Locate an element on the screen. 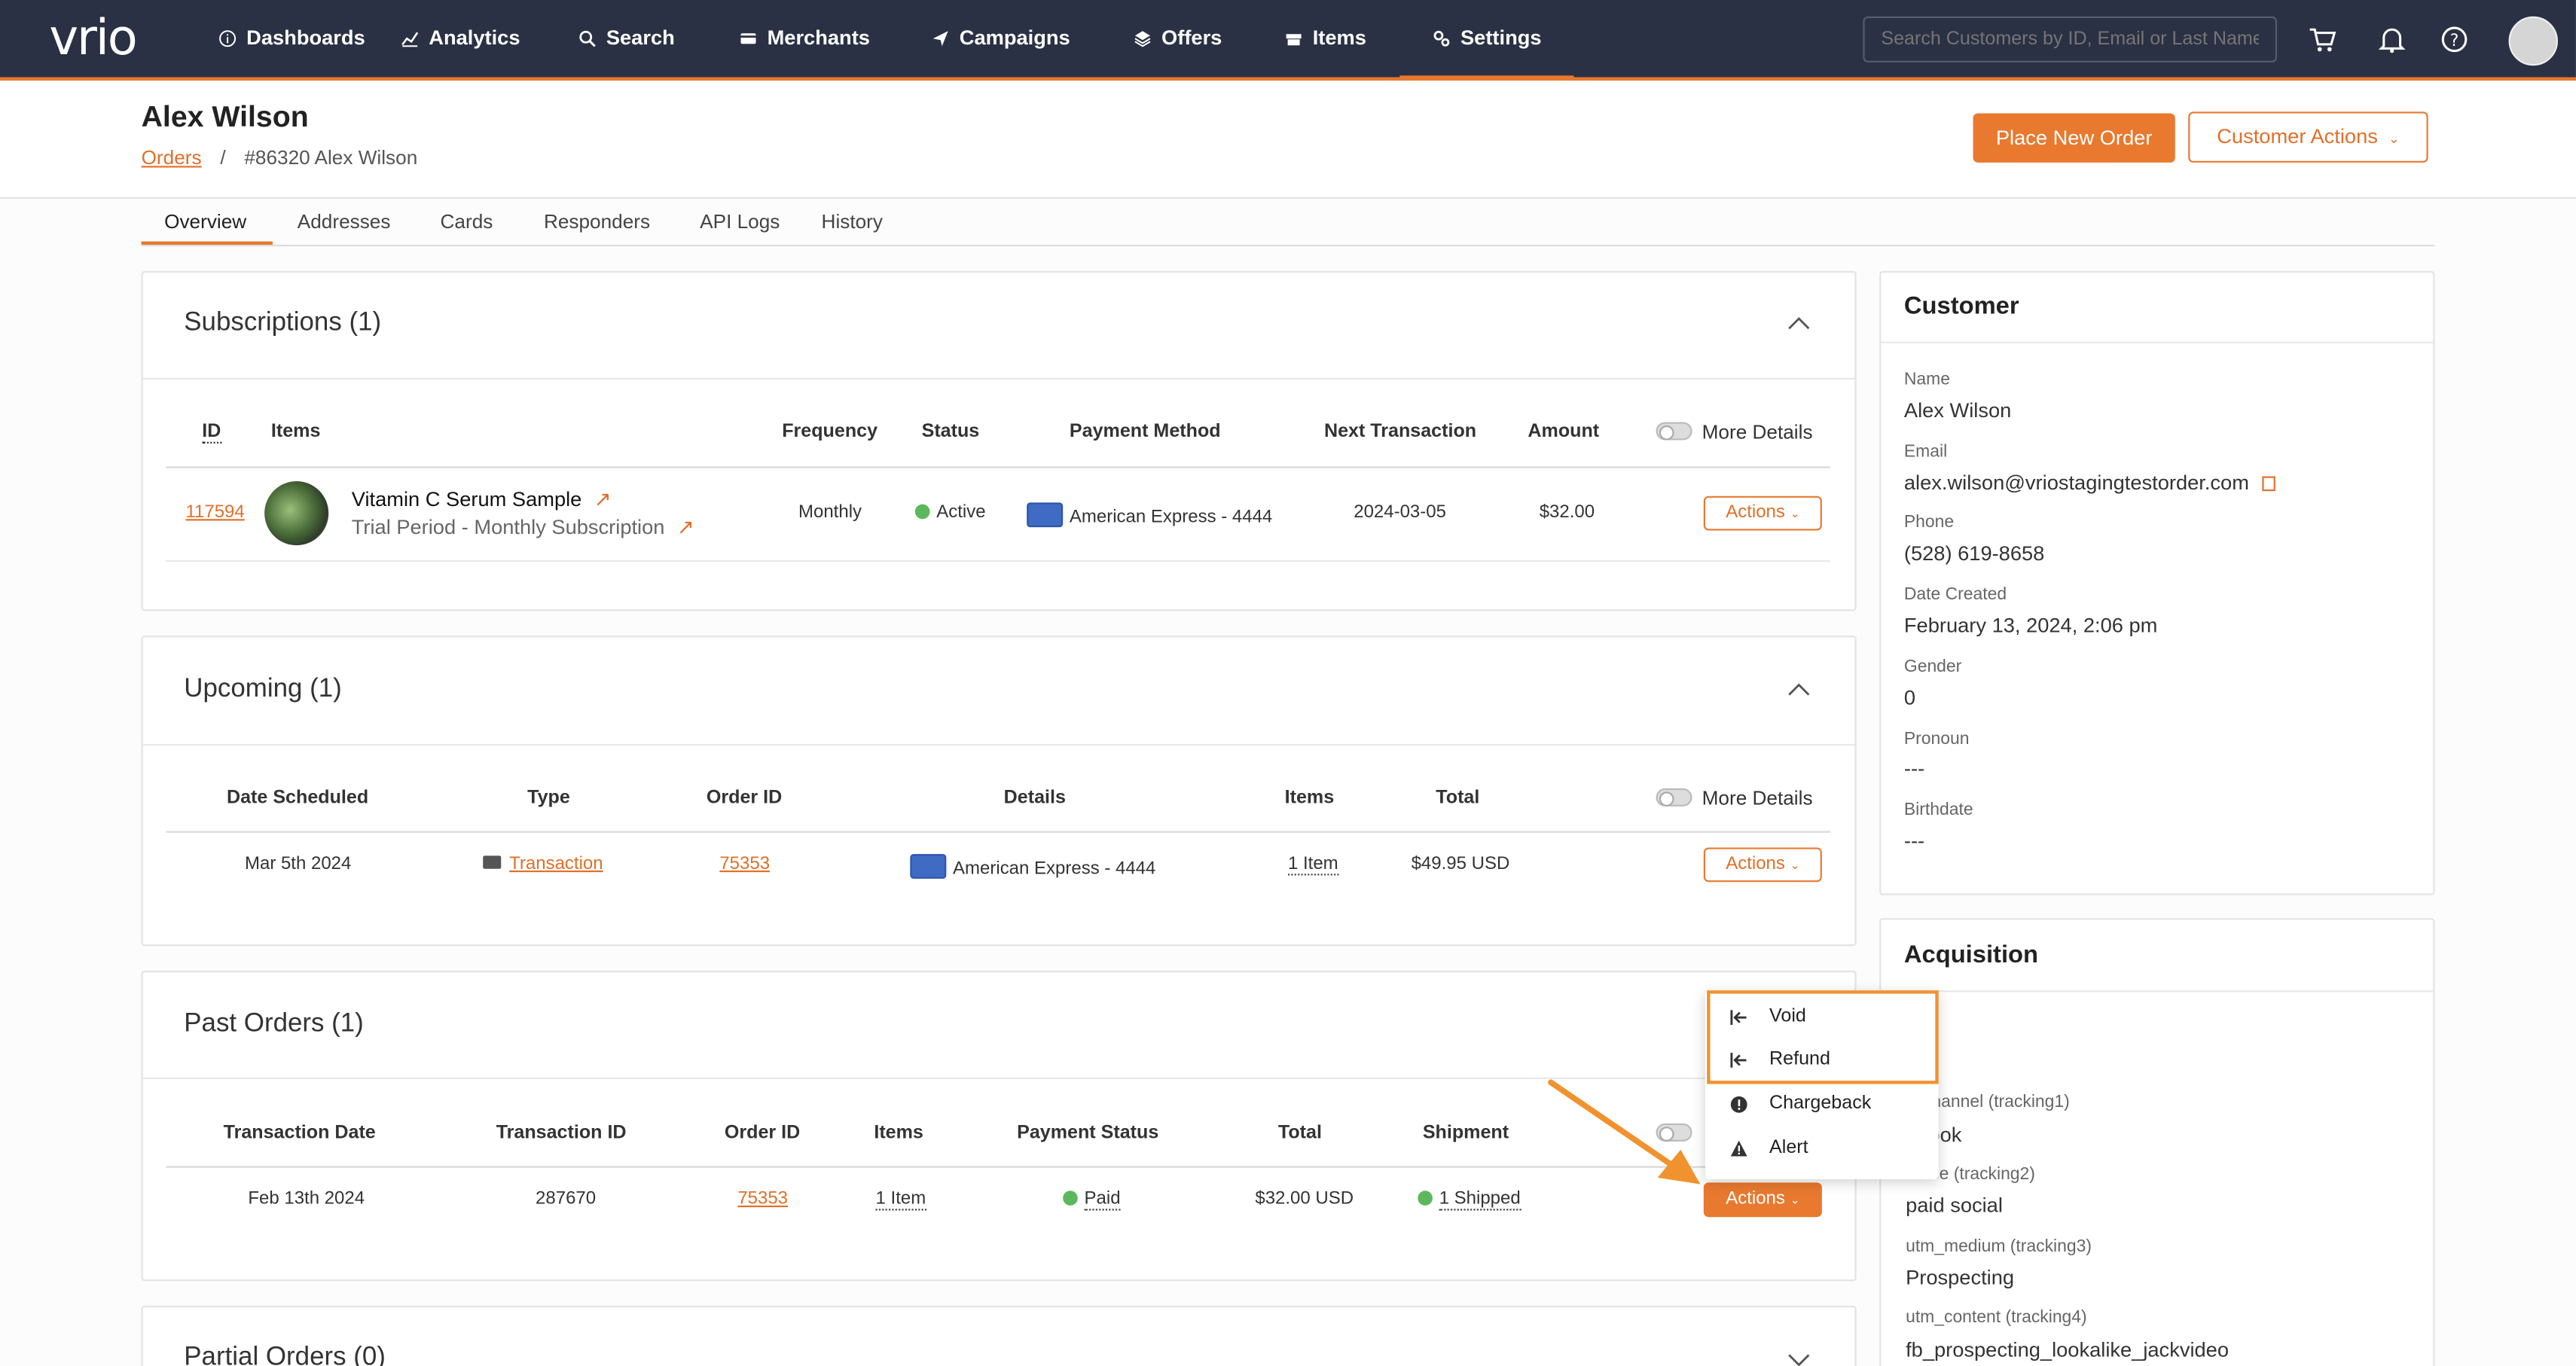 This screenshot has height=1366, width=2576. card-icon is located at coordinates (493, 862).